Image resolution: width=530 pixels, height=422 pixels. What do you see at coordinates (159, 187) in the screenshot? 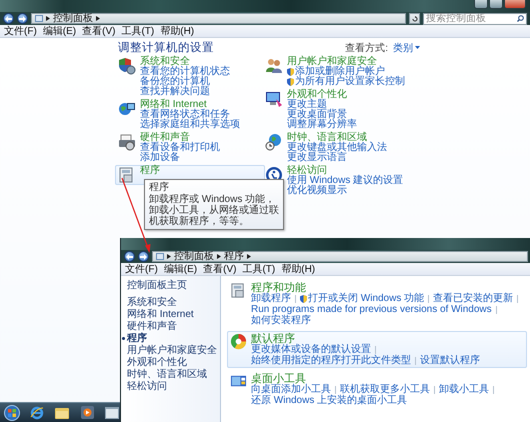
I see `tooltip-title: 程序` at bounding box center [159, 187].